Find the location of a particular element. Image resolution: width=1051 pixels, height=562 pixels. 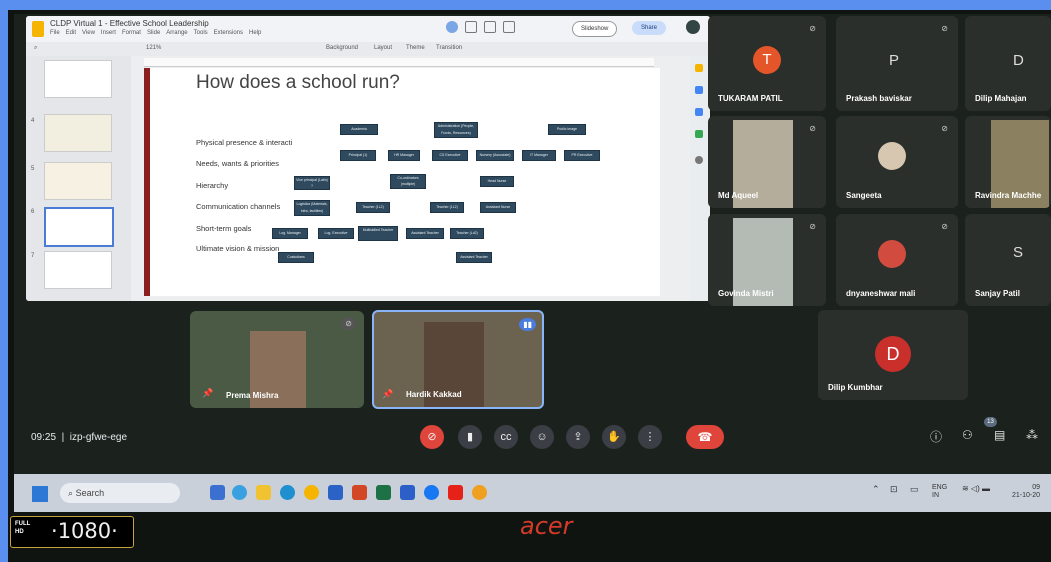

powerpoint-icon is located at coordinates (359, 492).